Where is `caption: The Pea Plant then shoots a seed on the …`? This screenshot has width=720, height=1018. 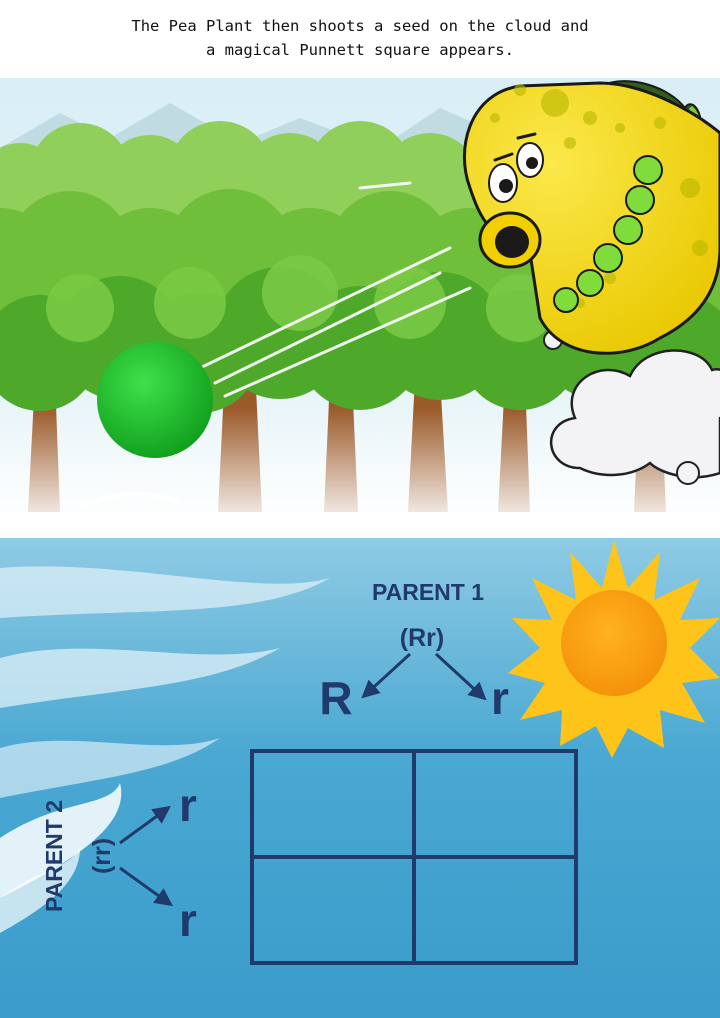
caption: The Pea Plant then shoots a seed on the … is located at coordinates (360, 38).